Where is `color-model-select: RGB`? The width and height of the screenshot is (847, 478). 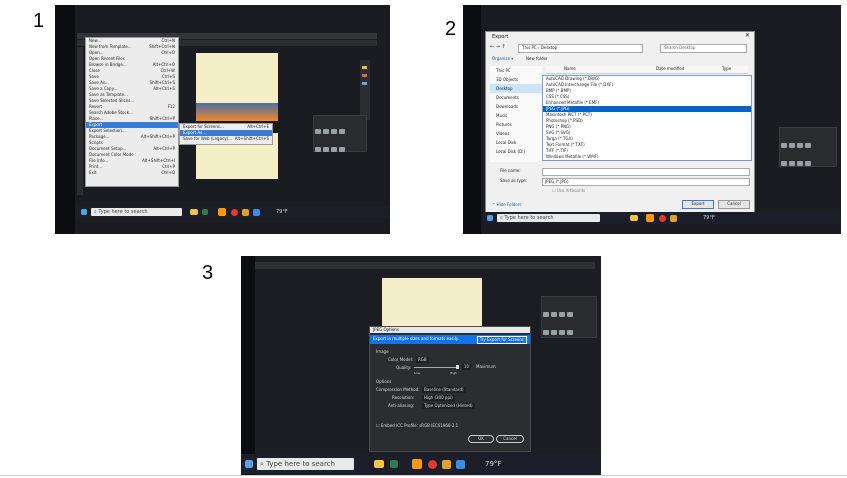 color-model-select: RGB is located at coordinates (422, 360).